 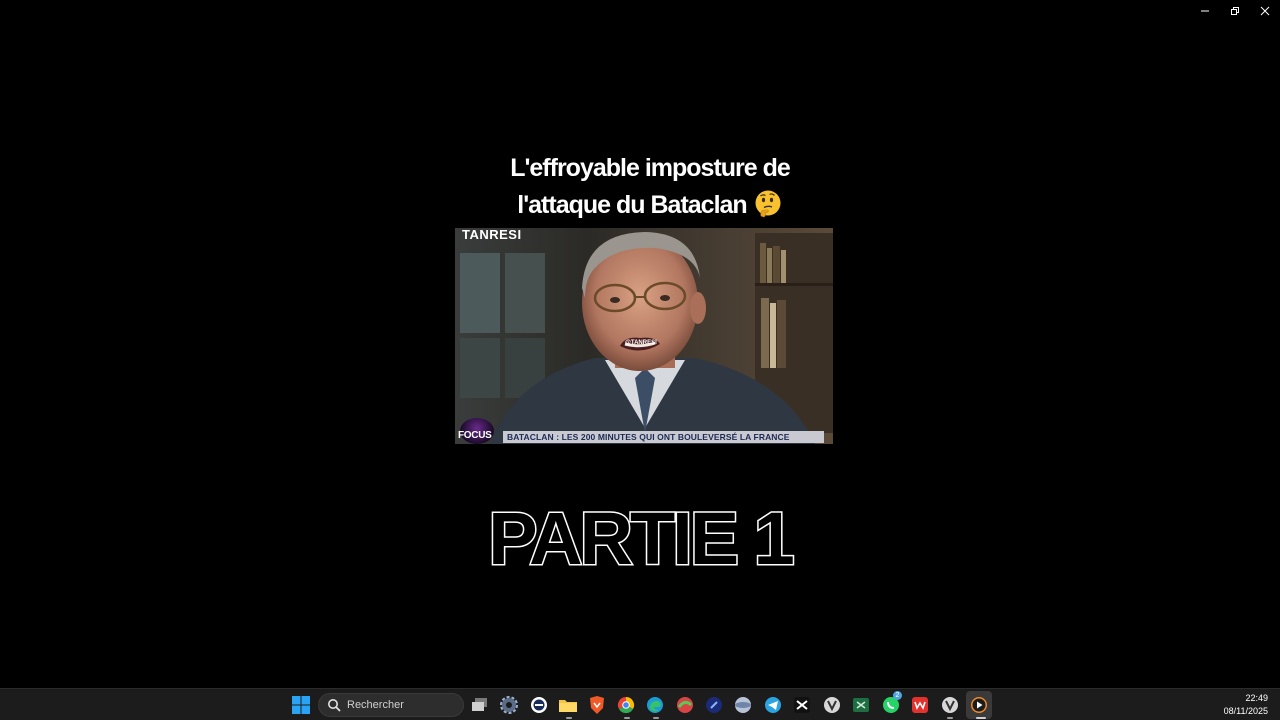 I want to click on chat-app-icon, so click(x=539, y=705).